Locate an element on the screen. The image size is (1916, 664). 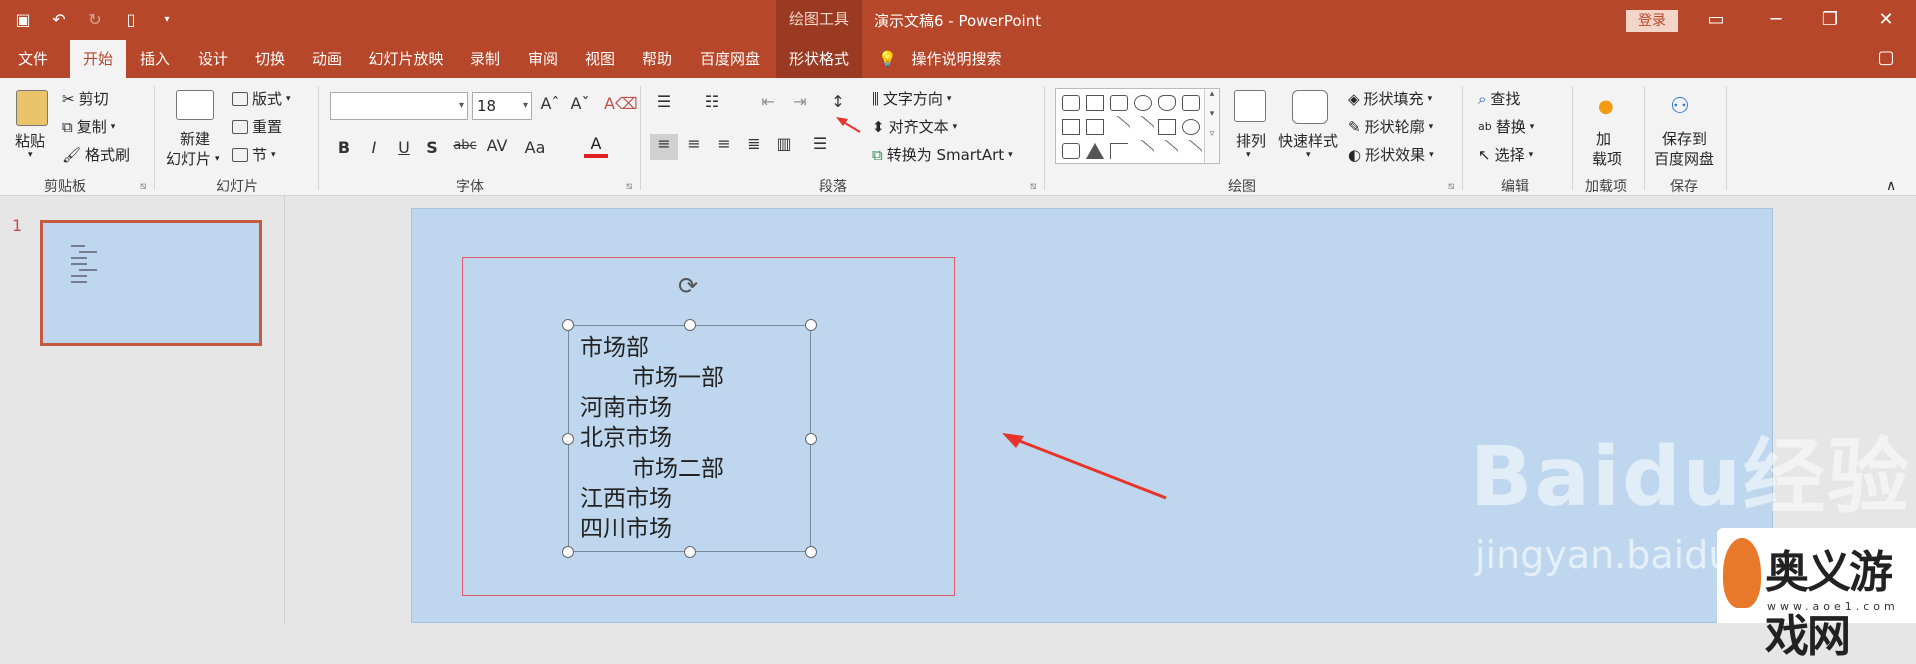
site-logo-watermark: 奥义游戏网 www.aoe1.com is located at coordinates (1816, 595).